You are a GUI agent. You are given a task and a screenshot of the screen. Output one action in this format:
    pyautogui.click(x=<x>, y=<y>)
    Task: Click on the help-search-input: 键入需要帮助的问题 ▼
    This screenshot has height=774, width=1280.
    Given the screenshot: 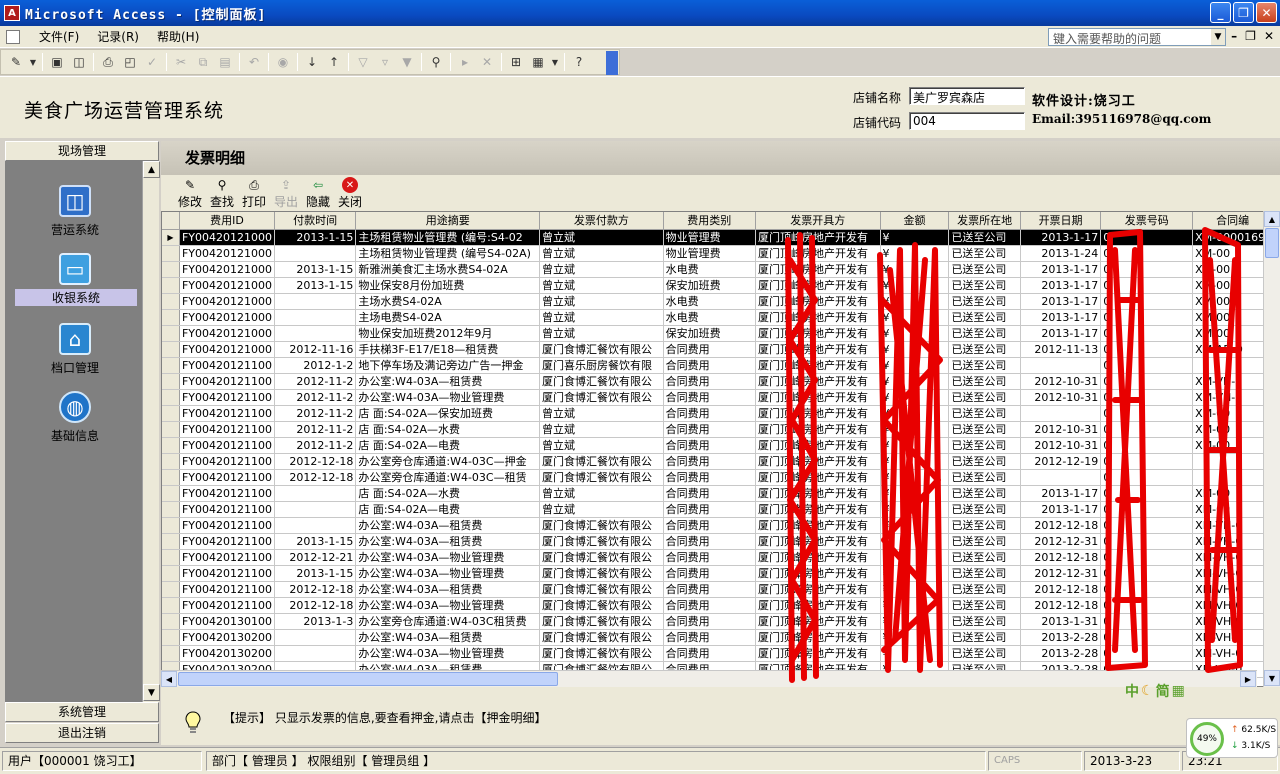 What is the action you would take?
    pyautogui.click(x=1137, y=37)
    